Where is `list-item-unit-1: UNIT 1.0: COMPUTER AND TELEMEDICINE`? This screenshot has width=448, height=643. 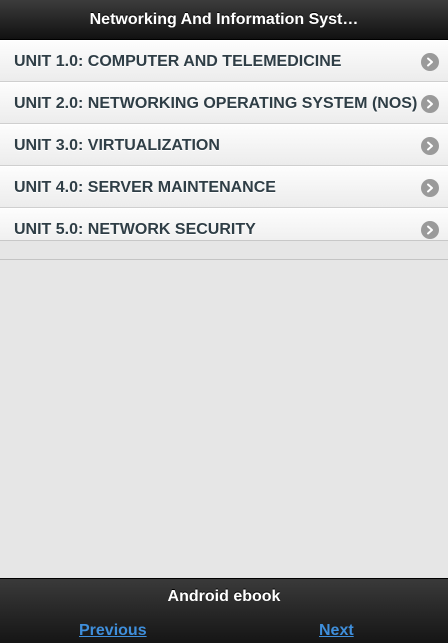 list-item-unit-1: UNIT 1.0: COMPUTER AND TELEMEDICINE is located at coordinates (224, 61).